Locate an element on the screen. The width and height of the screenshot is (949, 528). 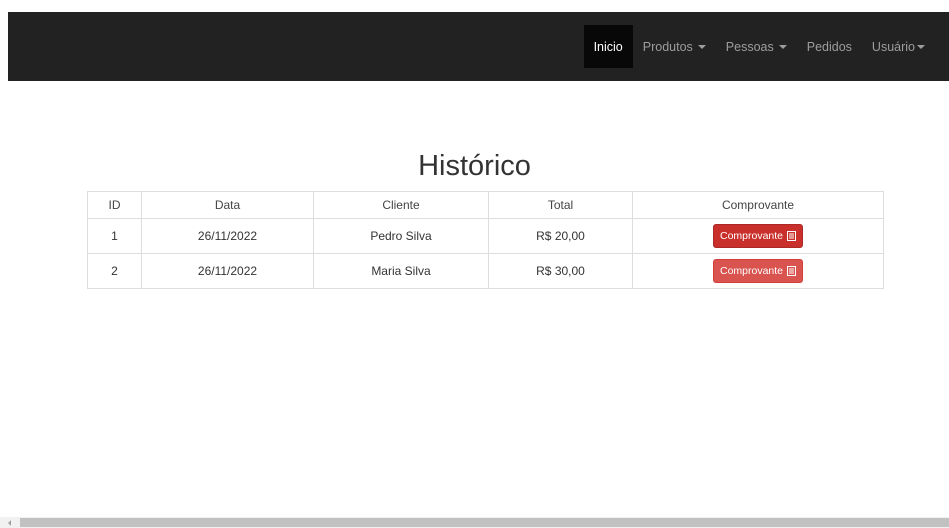
scrollbar-thumb is located at coordinates (484, 522).